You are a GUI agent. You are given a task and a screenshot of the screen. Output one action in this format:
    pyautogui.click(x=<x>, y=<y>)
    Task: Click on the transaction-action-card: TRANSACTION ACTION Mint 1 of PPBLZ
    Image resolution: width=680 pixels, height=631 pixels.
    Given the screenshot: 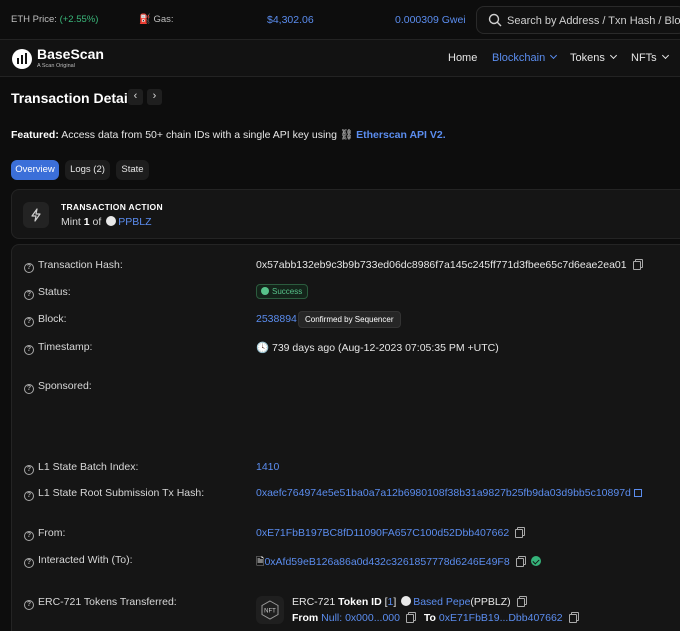 What is the action you would take?
    pyautogui.click(x=345, y=214)
    